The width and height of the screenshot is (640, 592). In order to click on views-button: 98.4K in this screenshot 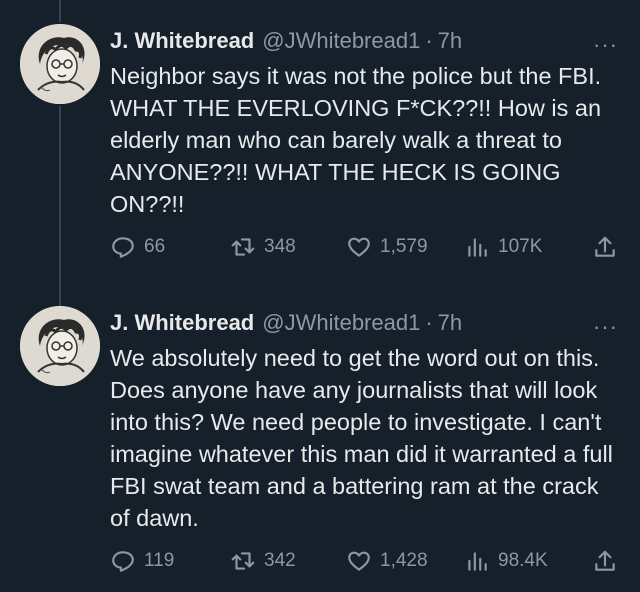, I will do `click(506, 561)`.